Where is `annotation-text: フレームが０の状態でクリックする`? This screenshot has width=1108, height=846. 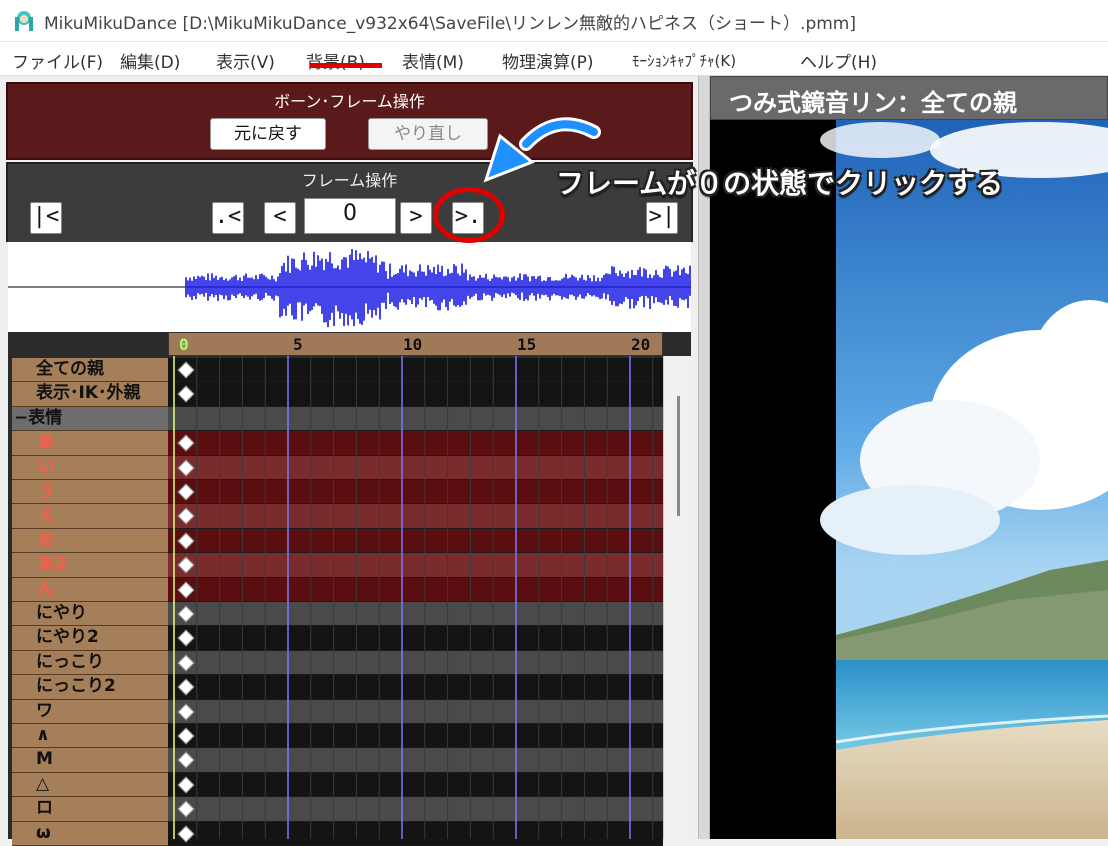 annotation-text: フレームが０の状態でクリックする is located at coordinates (780, 183).